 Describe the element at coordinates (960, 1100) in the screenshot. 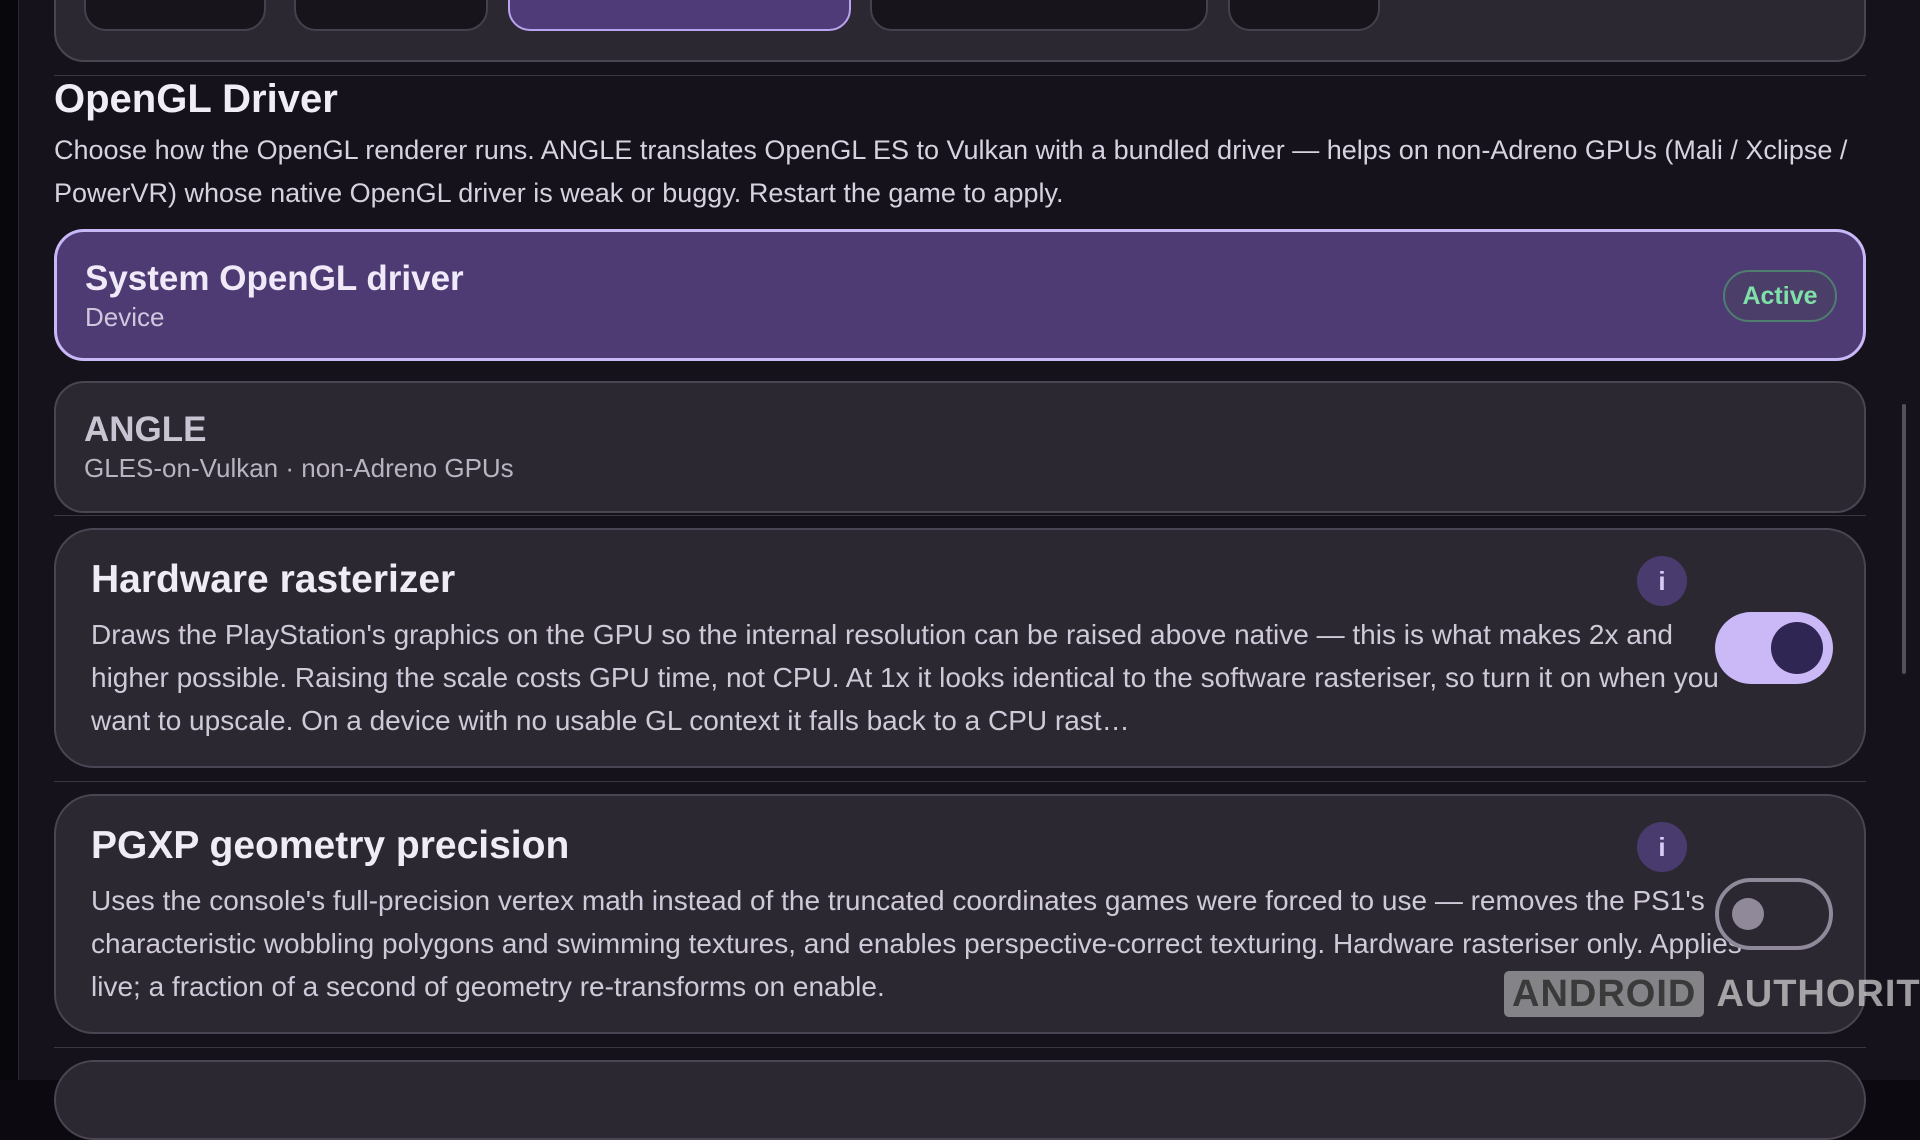

I see `setting-card-next` at that location.